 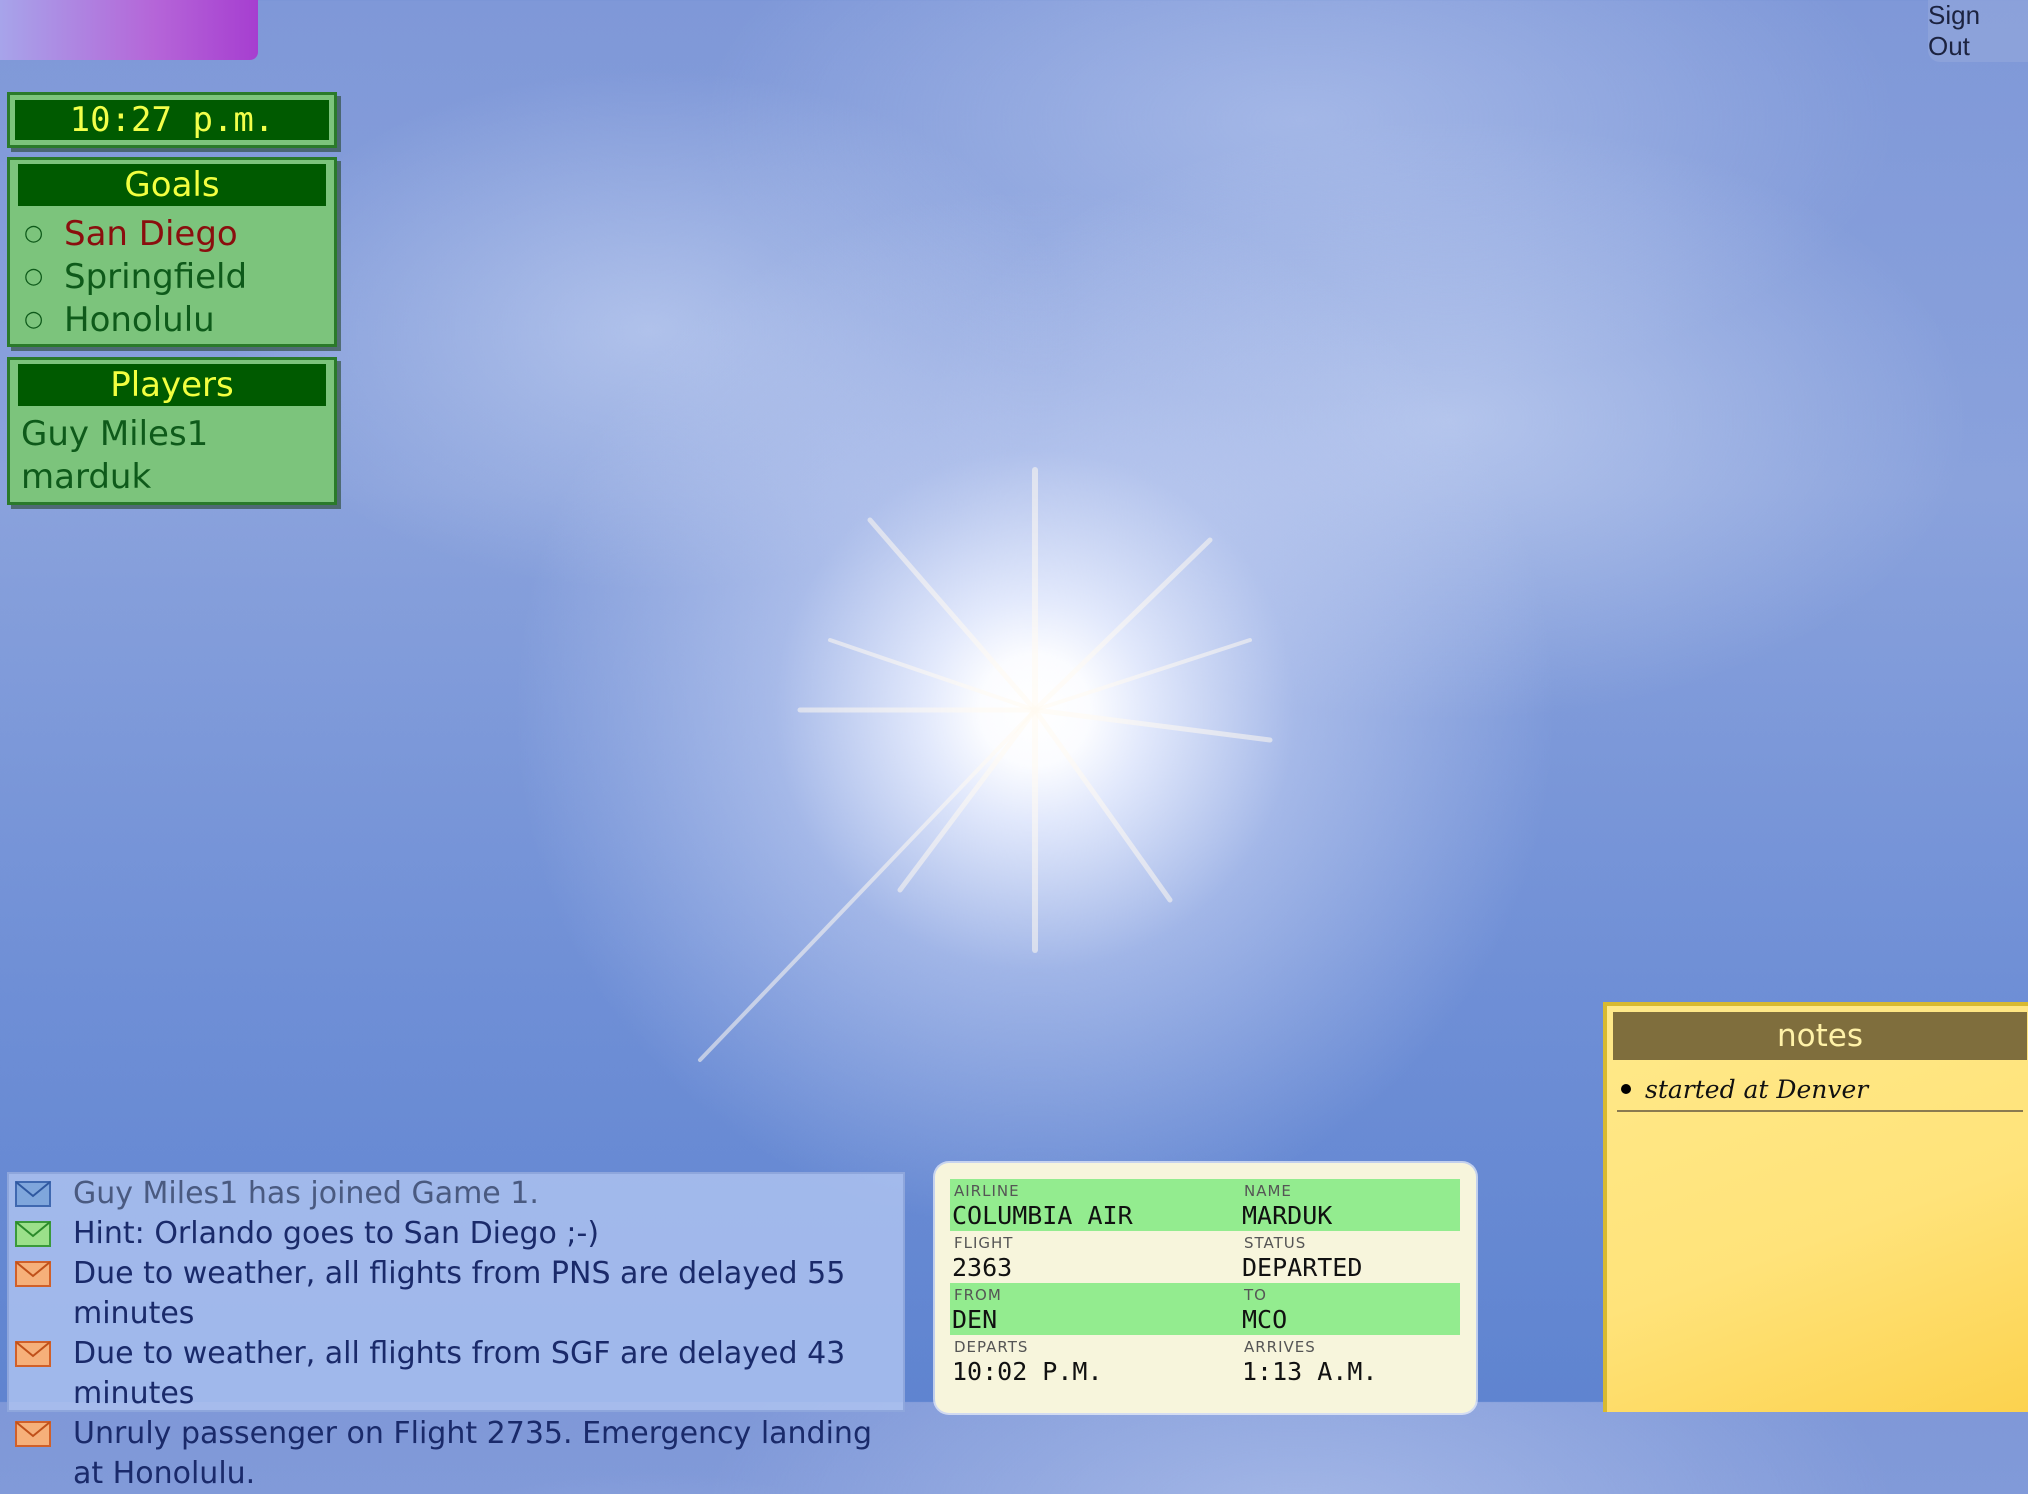 I want to click on notes-title: notes, so click(x=1820, y=1036).